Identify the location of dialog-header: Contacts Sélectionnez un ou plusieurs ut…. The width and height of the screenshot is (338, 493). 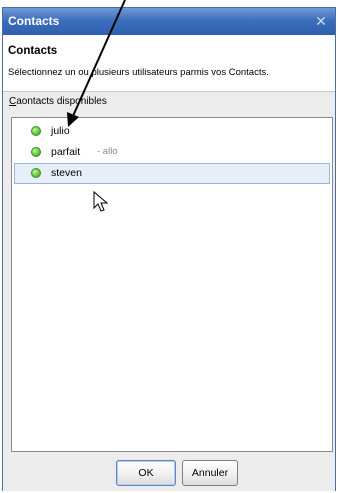
(169, 63).